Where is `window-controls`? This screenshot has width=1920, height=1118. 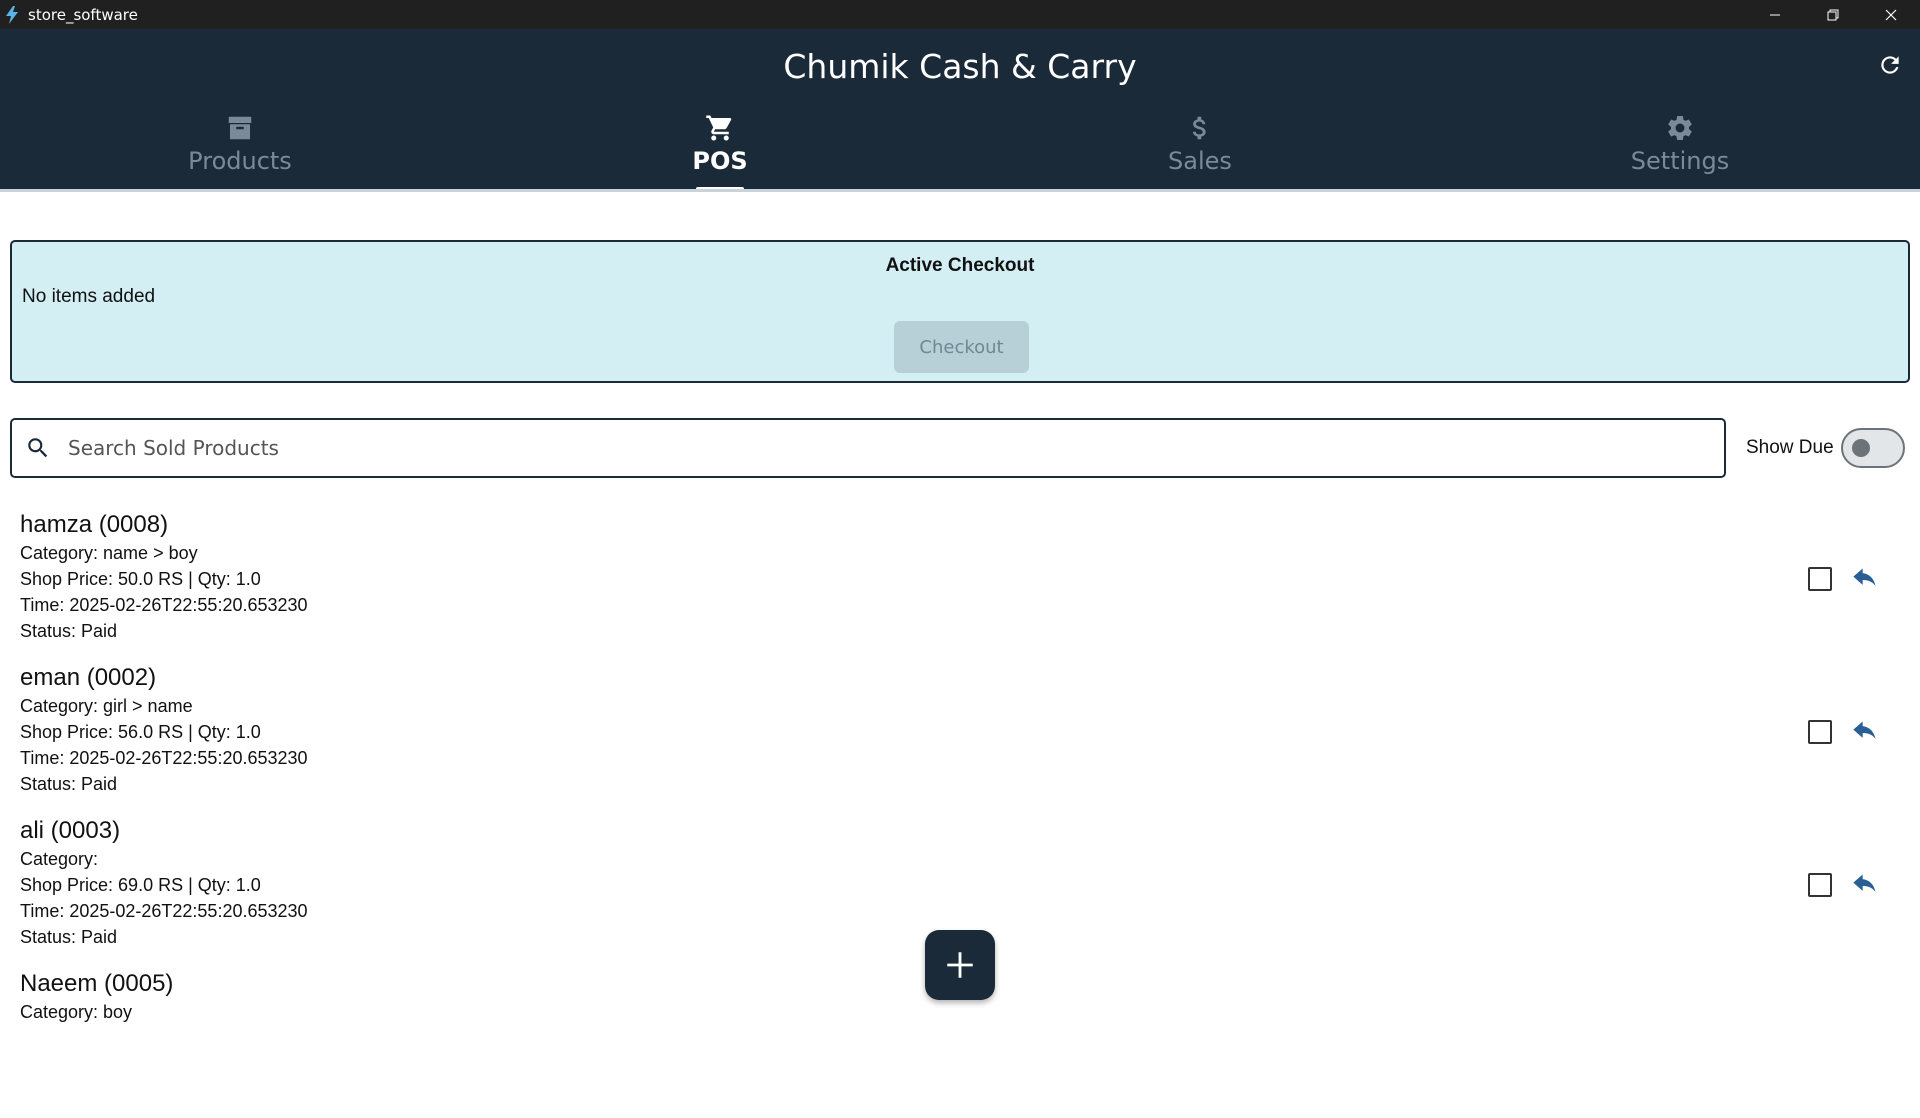 window-controls is located at coordinates (1833, 14).